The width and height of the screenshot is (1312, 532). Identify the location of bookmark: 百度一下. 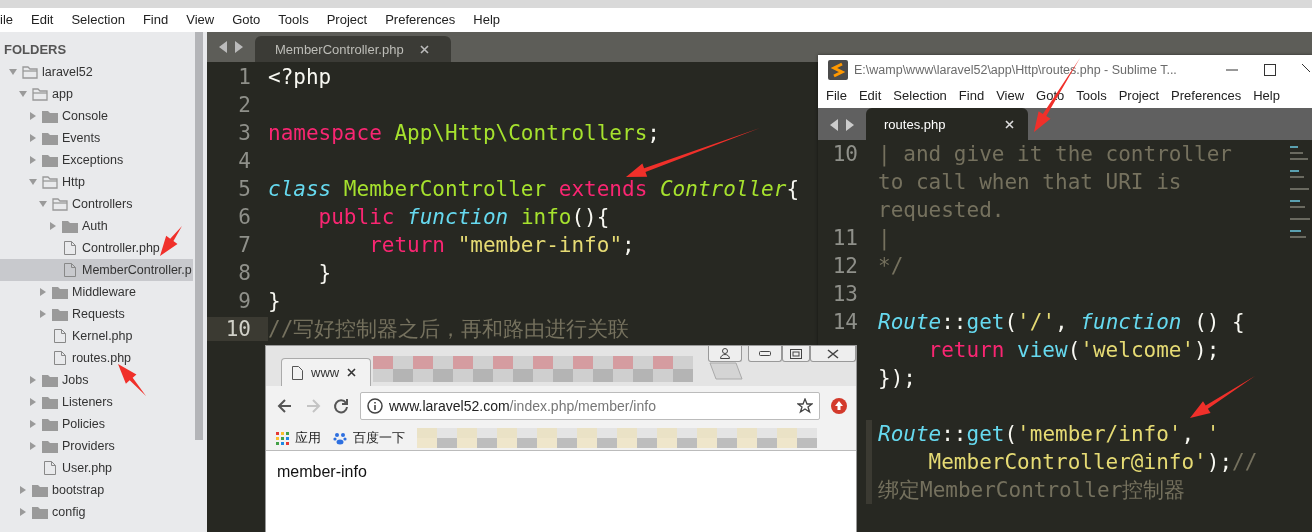
(372, 438).